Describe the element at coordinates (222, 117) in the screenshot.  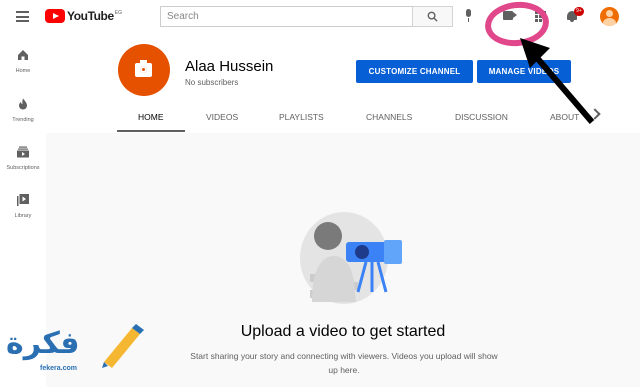
I see `tab-videos: VIDEOS` at that location.